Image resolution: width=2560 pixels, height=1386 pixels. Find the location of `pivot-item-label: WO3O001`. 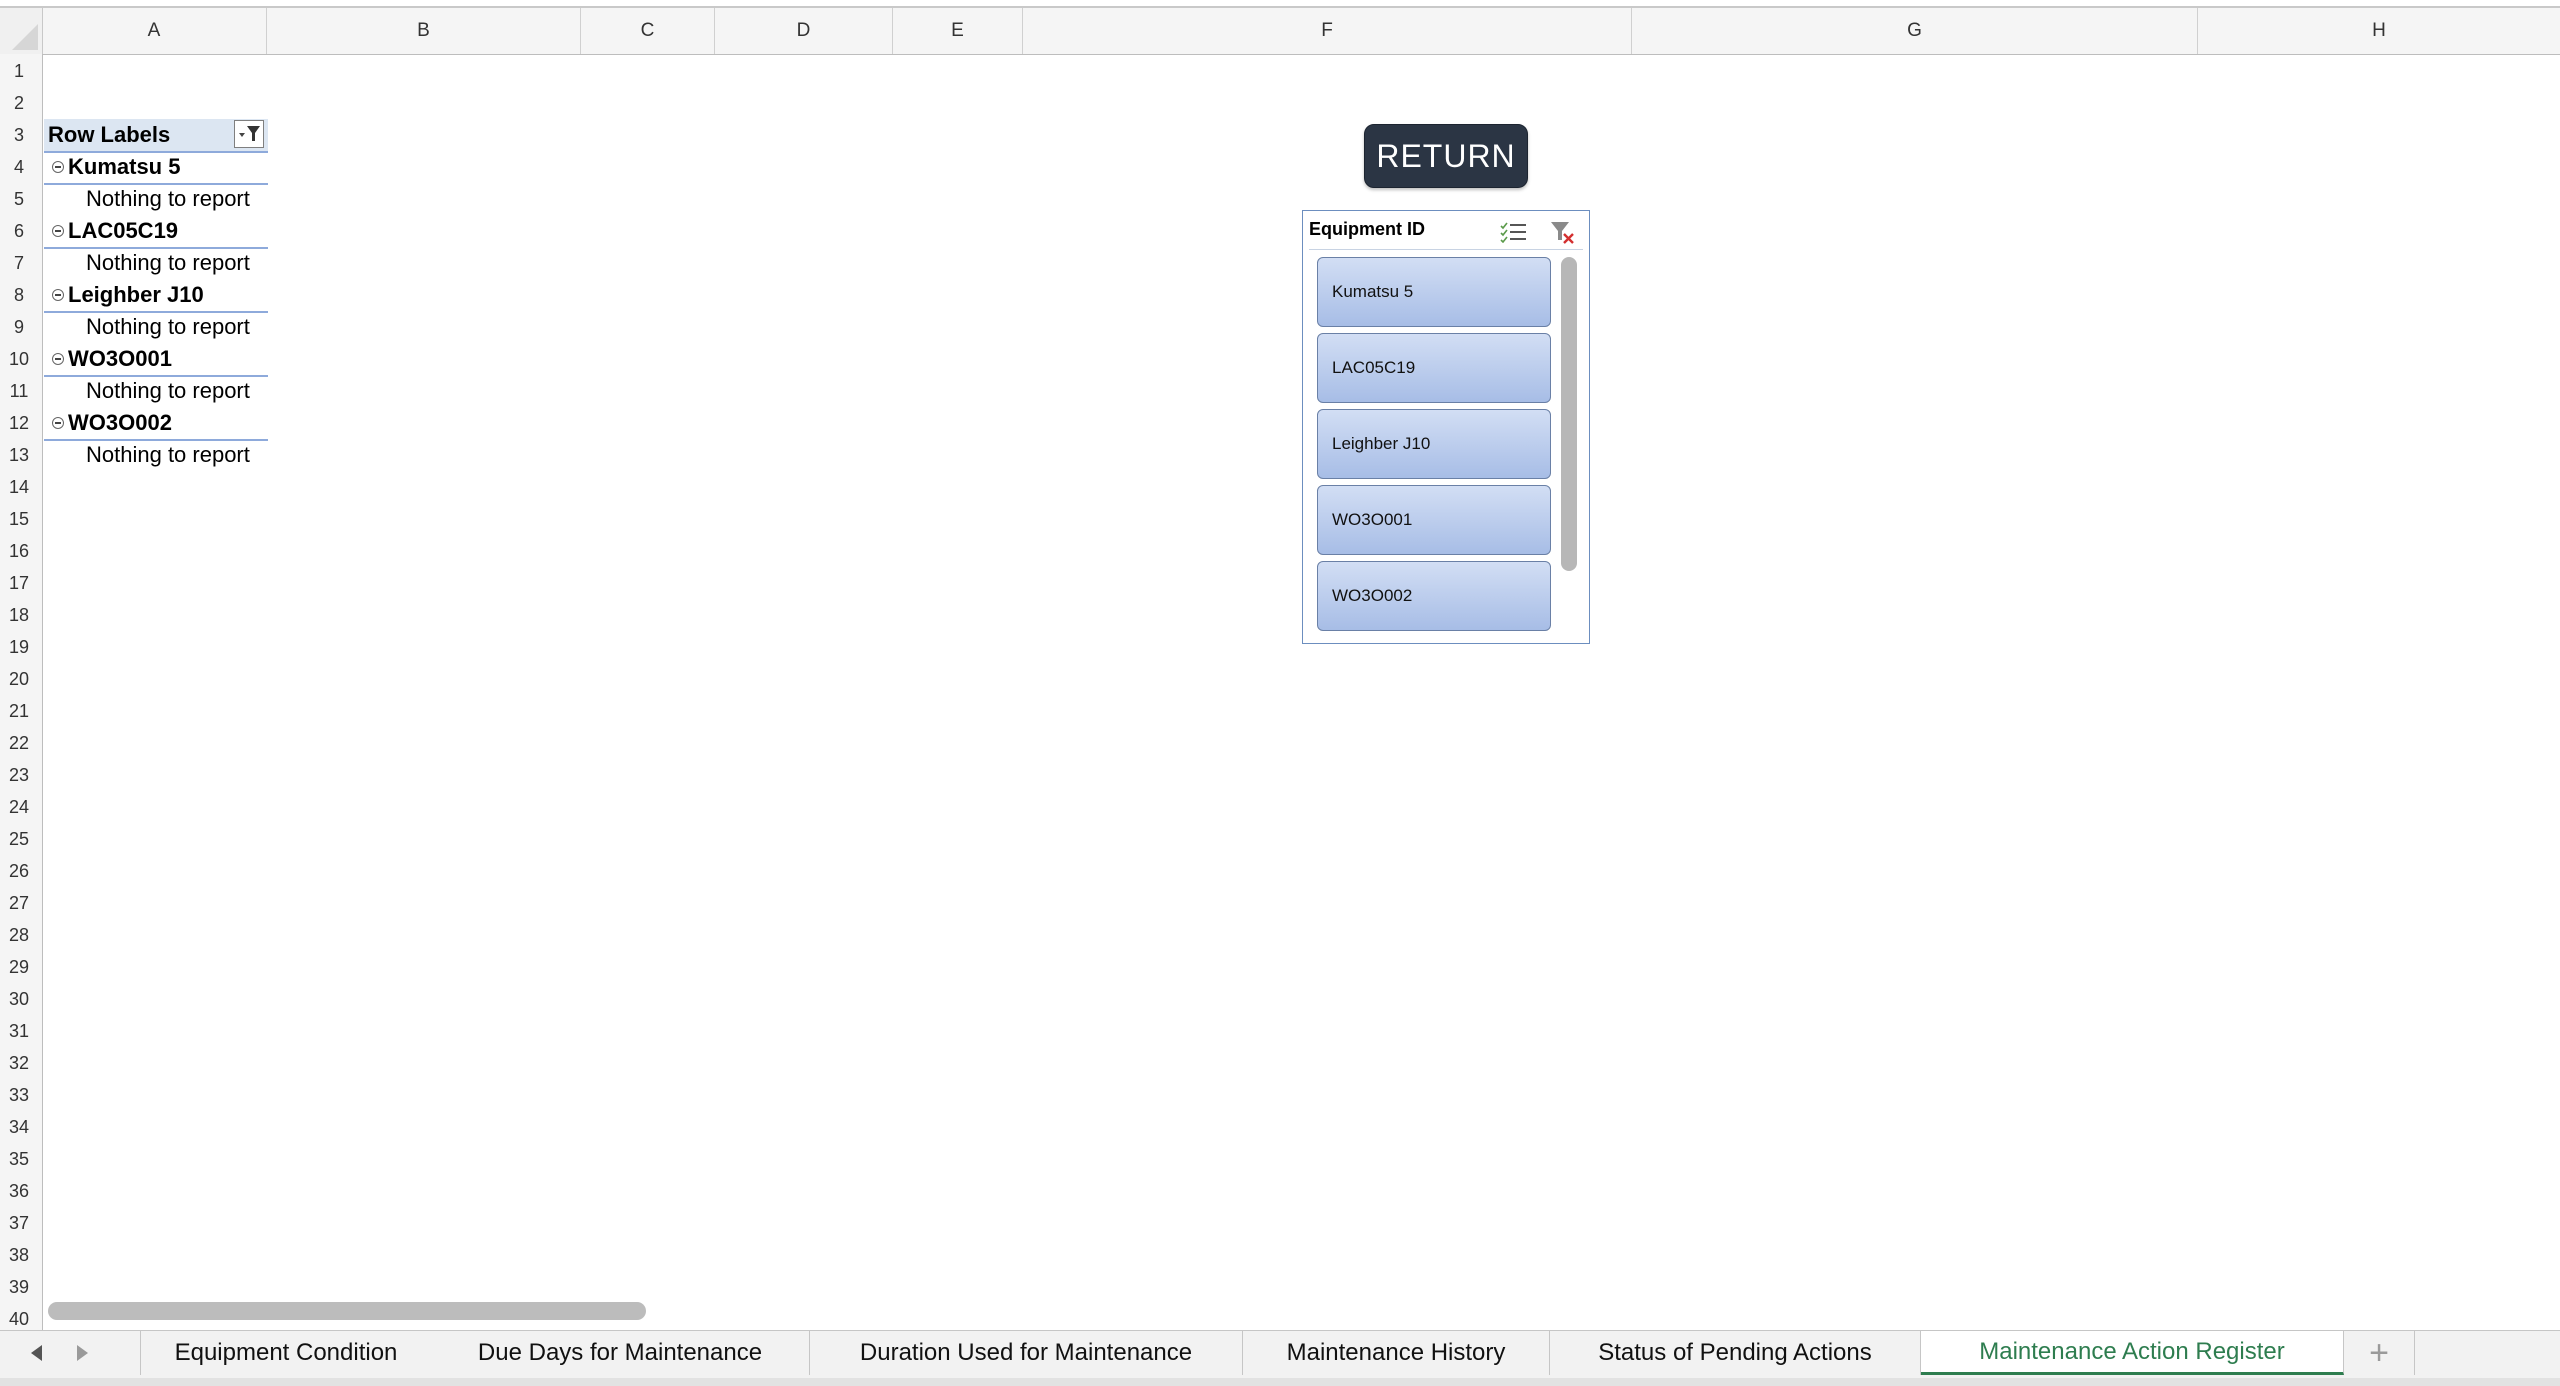

pivot-item-label: WO3O001 is located at coordinates (120, 358).